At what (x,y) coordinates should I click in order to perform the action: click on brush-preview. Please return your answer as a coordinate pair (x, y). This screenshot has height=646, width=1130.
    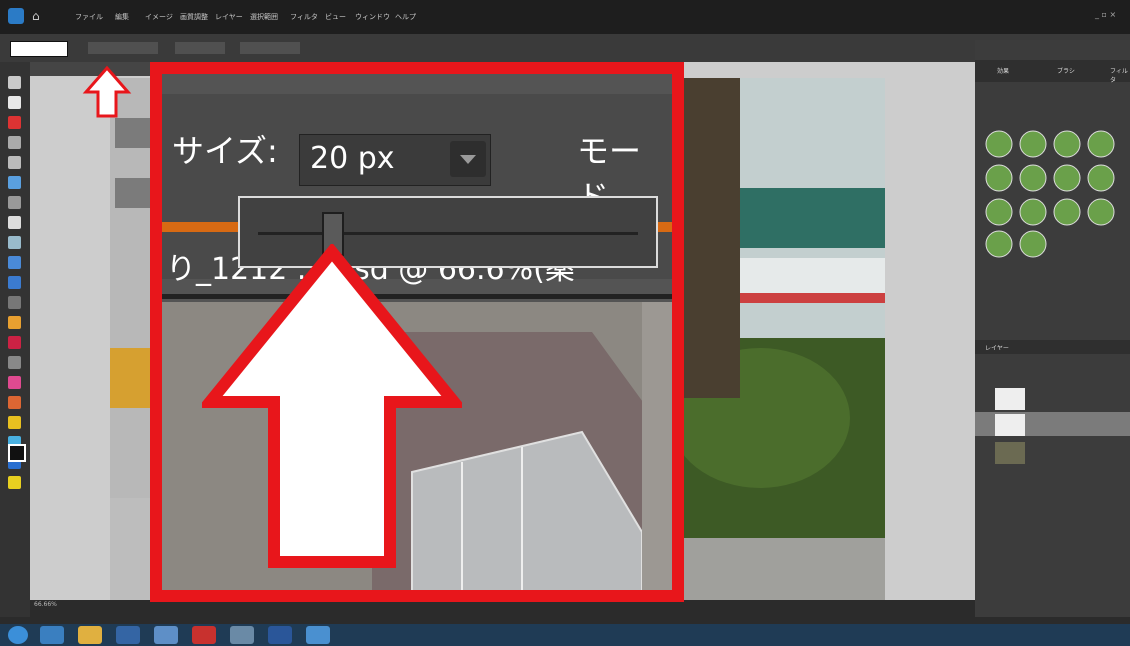
    Looking at the image, I should click on (39, 49).